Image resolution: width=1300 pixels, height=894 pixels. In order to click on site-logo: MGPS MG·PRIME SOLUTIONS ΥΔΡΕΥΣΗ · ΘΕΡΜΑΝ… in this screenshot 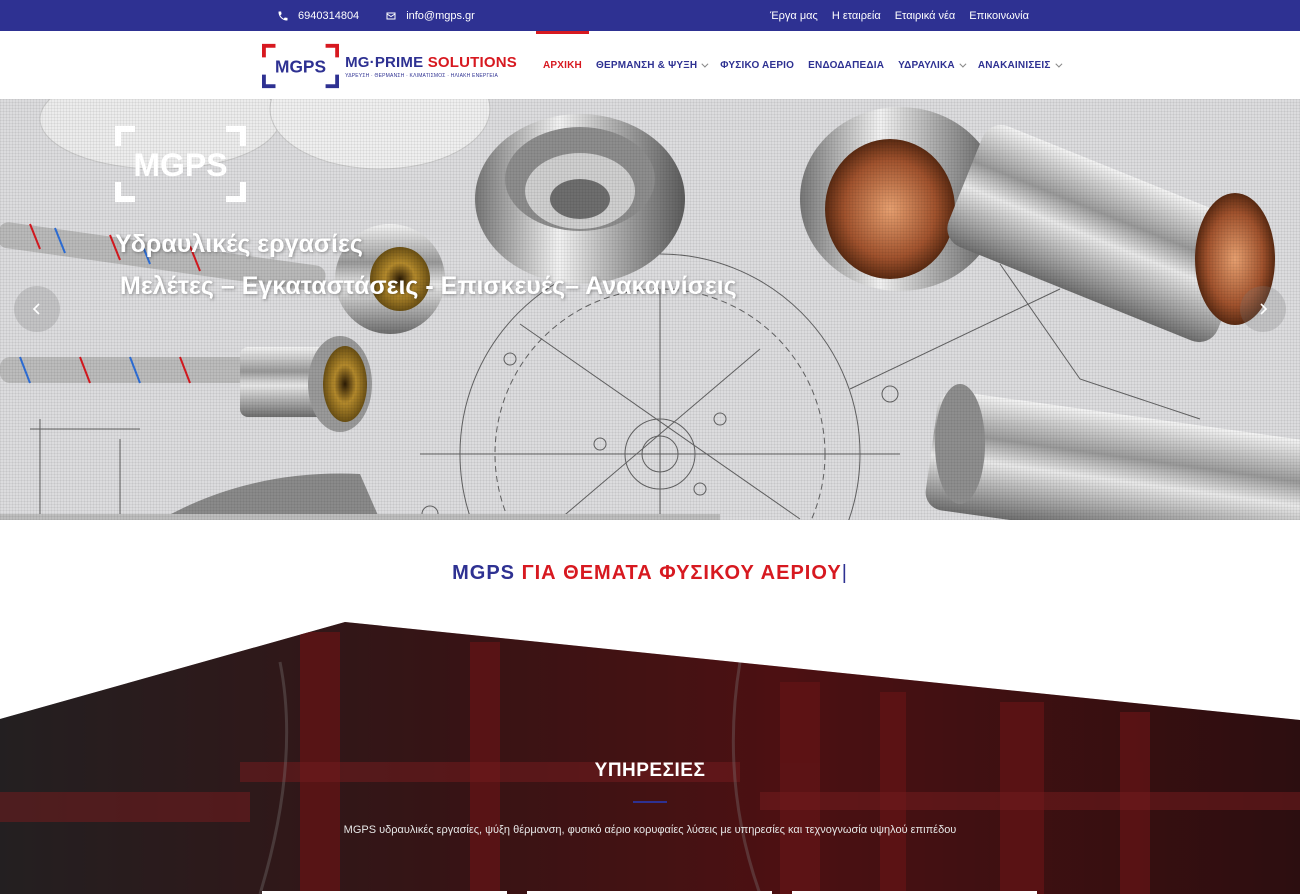, I will do `click(389, 66)`.